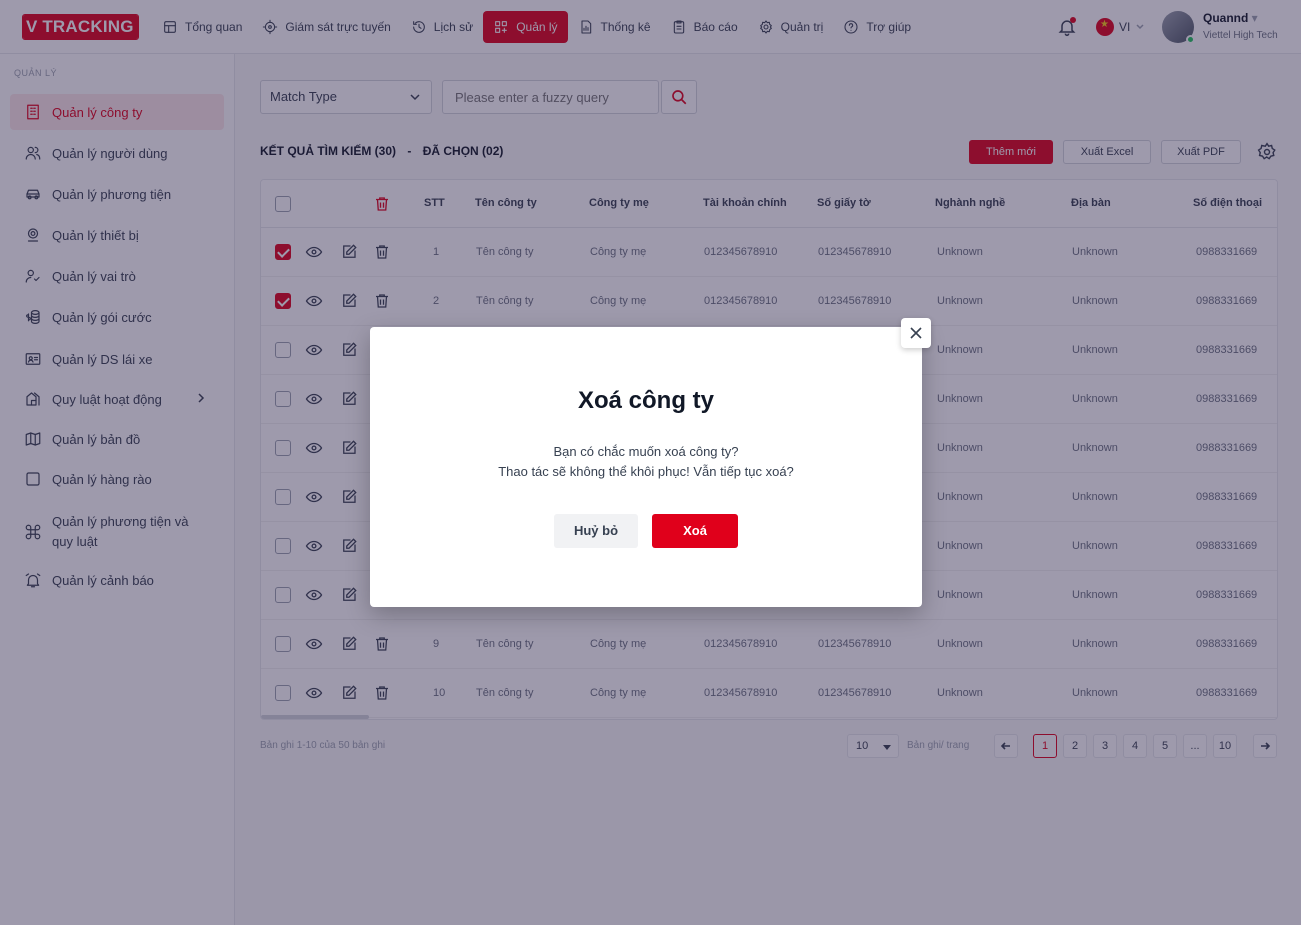 The image size is (1301, 925). I want to click on cancel-button: Huỷ bỏ, so click(596, 531).